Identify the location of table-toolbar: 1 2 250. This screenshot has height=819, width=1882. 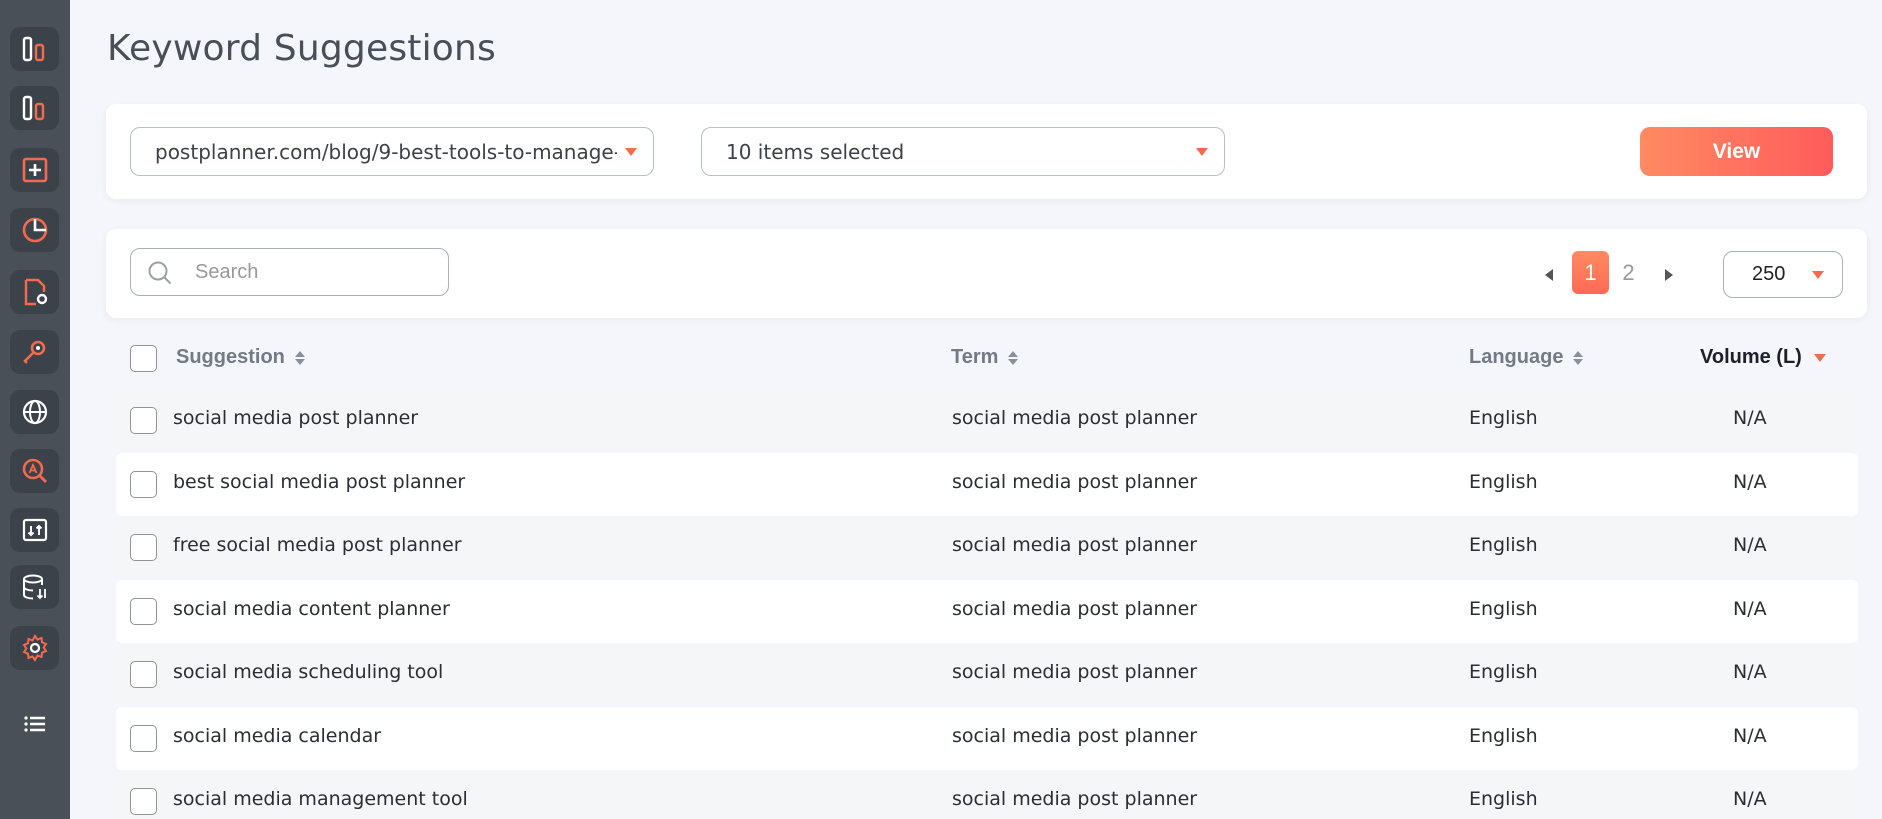
(986, 273).